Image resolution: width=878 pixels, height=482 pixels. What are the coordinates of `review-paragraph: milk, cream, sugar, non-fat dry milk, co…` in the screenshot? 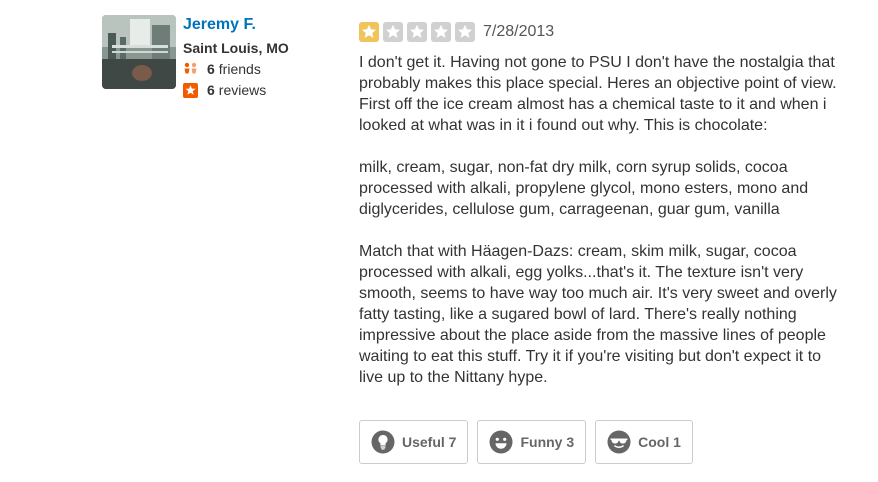 It's located at (584, 188).